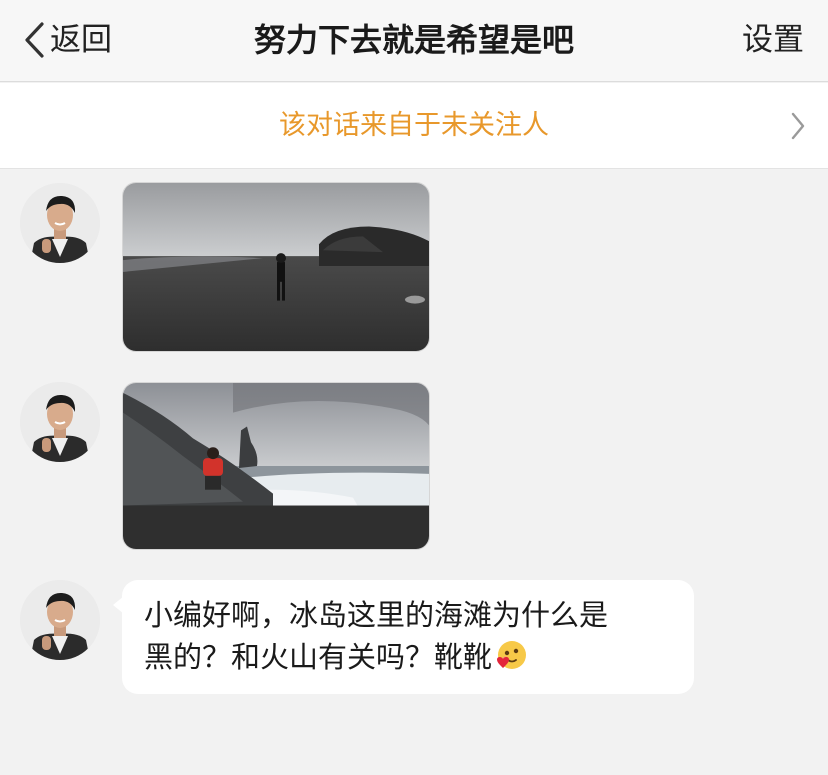 The image size is (828, 775). I want to click on text-message-bubble: 小编好啊，冰岛这里的海滩为什么是 黑的？和火山有关吗？靴靴, so click(403, 637).